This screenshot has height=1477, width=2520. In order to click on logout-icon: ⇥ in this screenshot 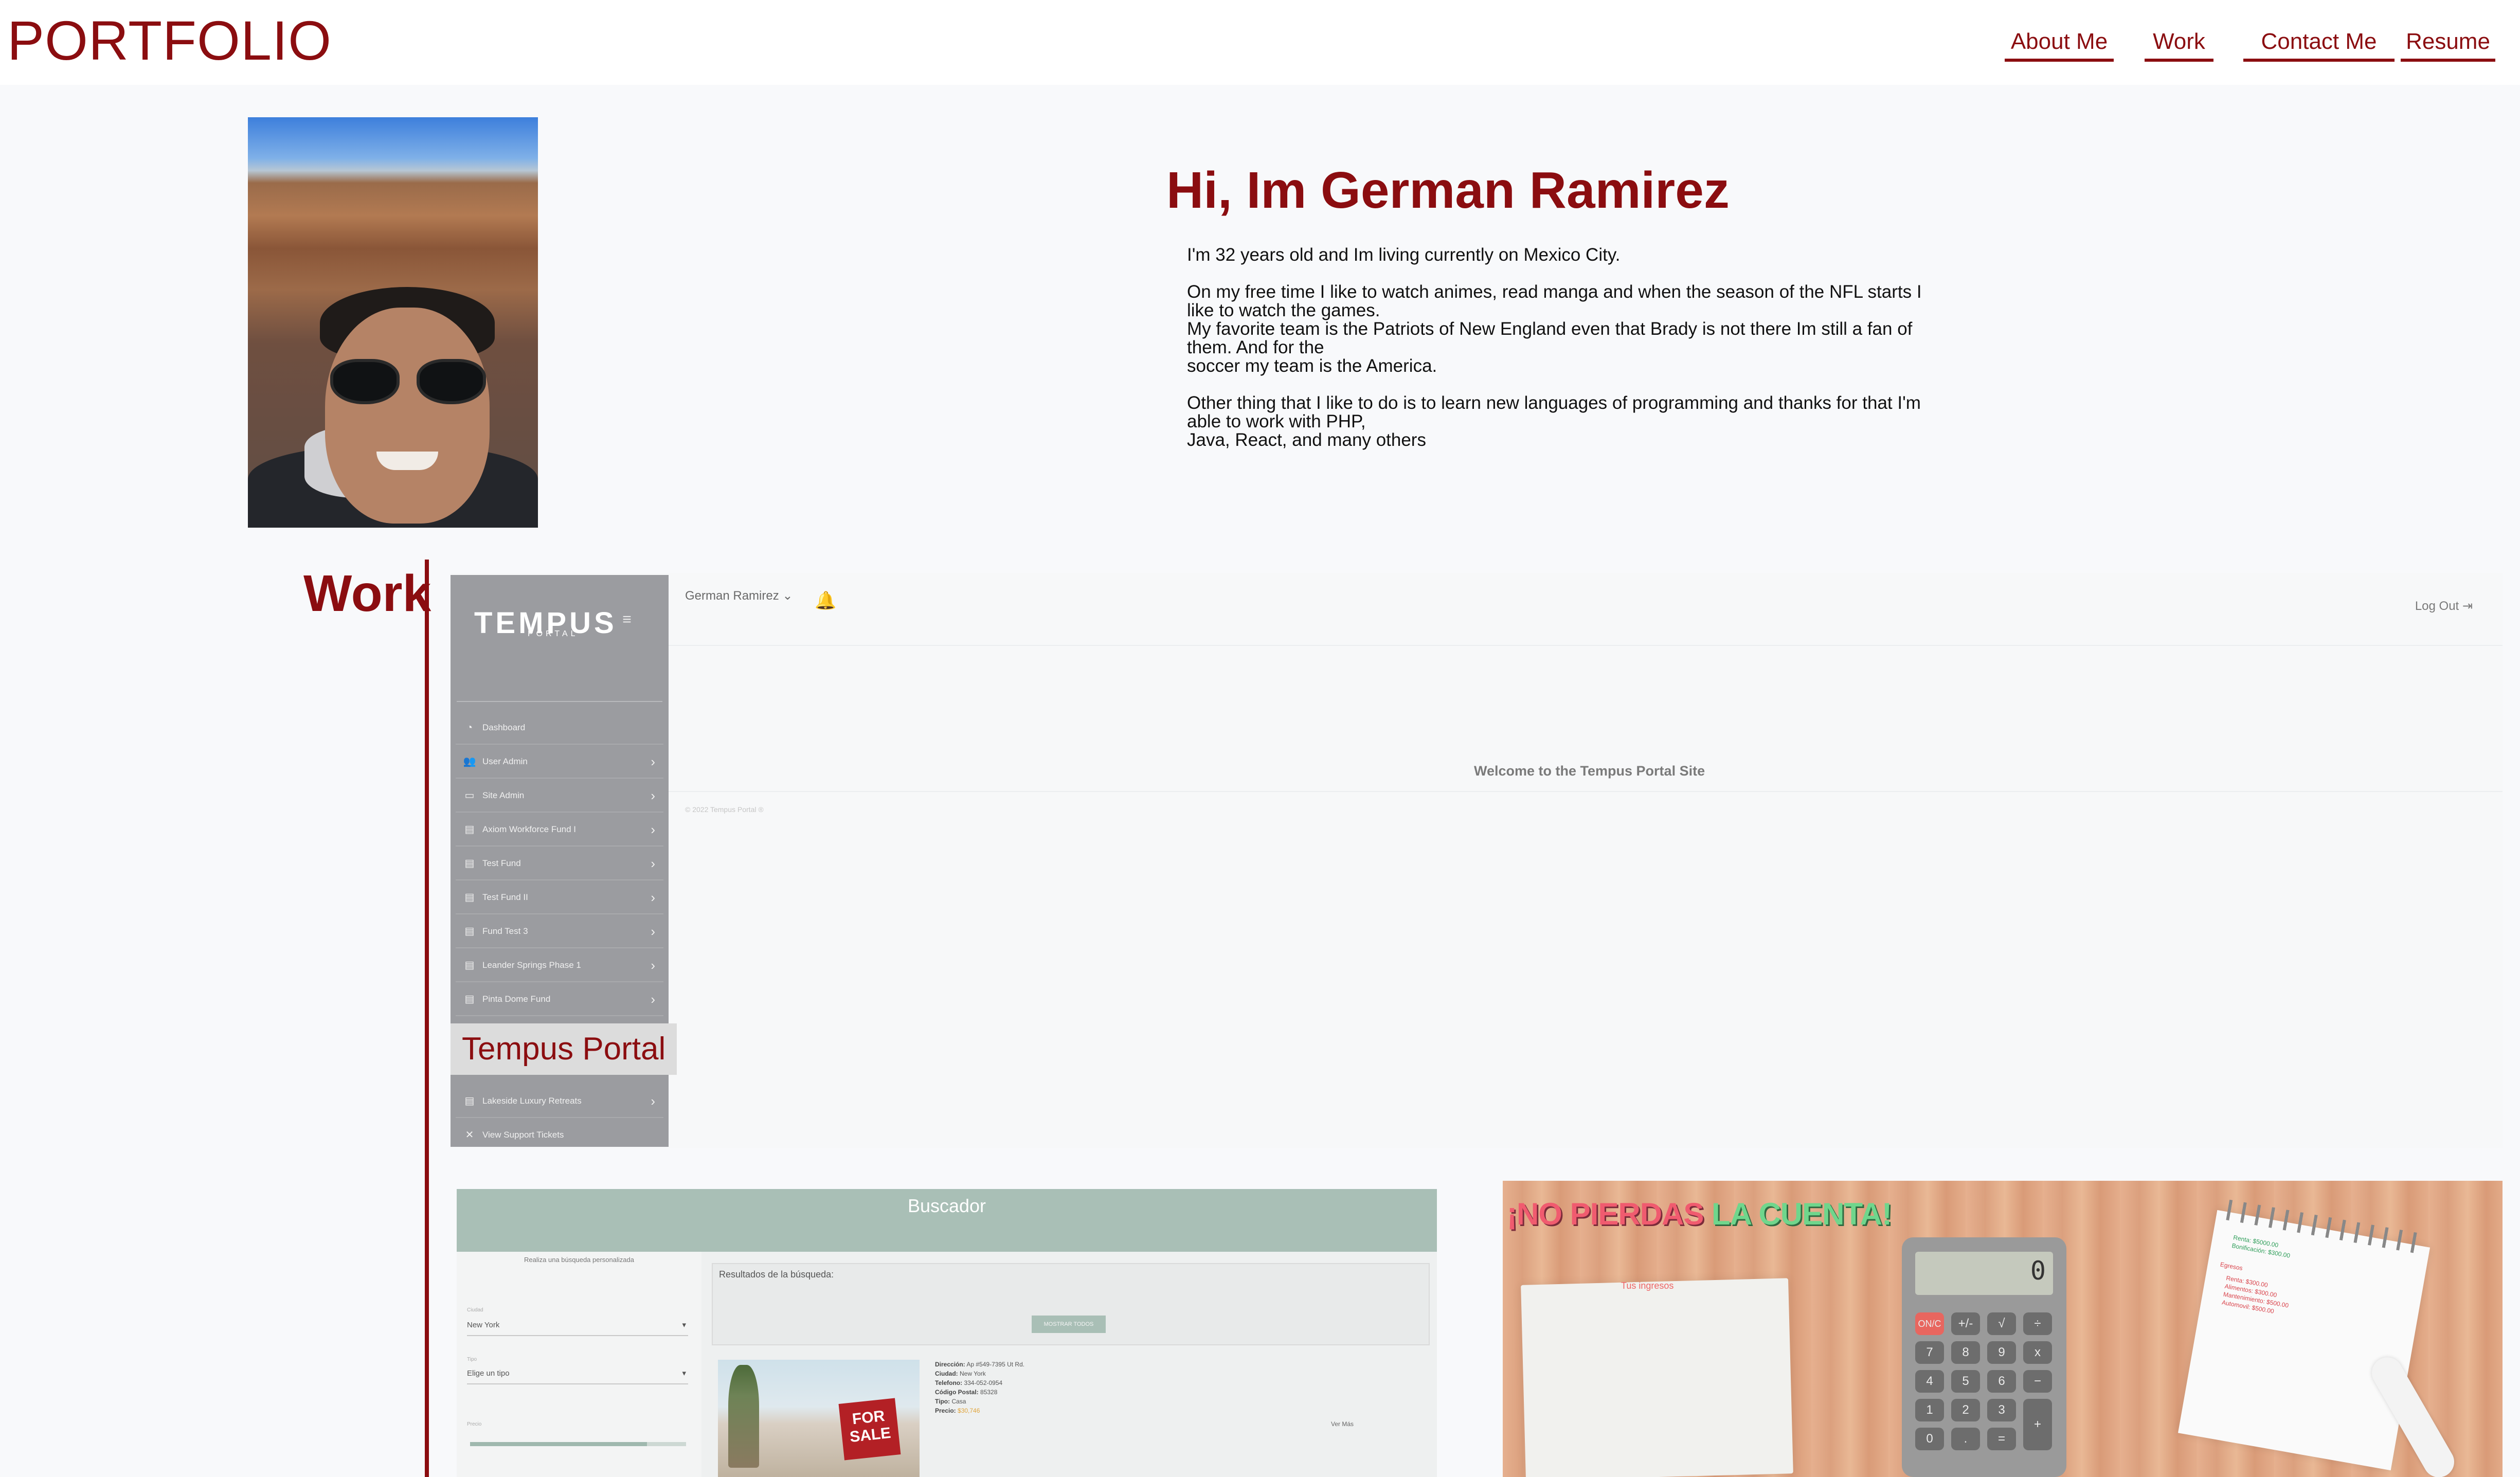, I will do `click(2467, 606)`.